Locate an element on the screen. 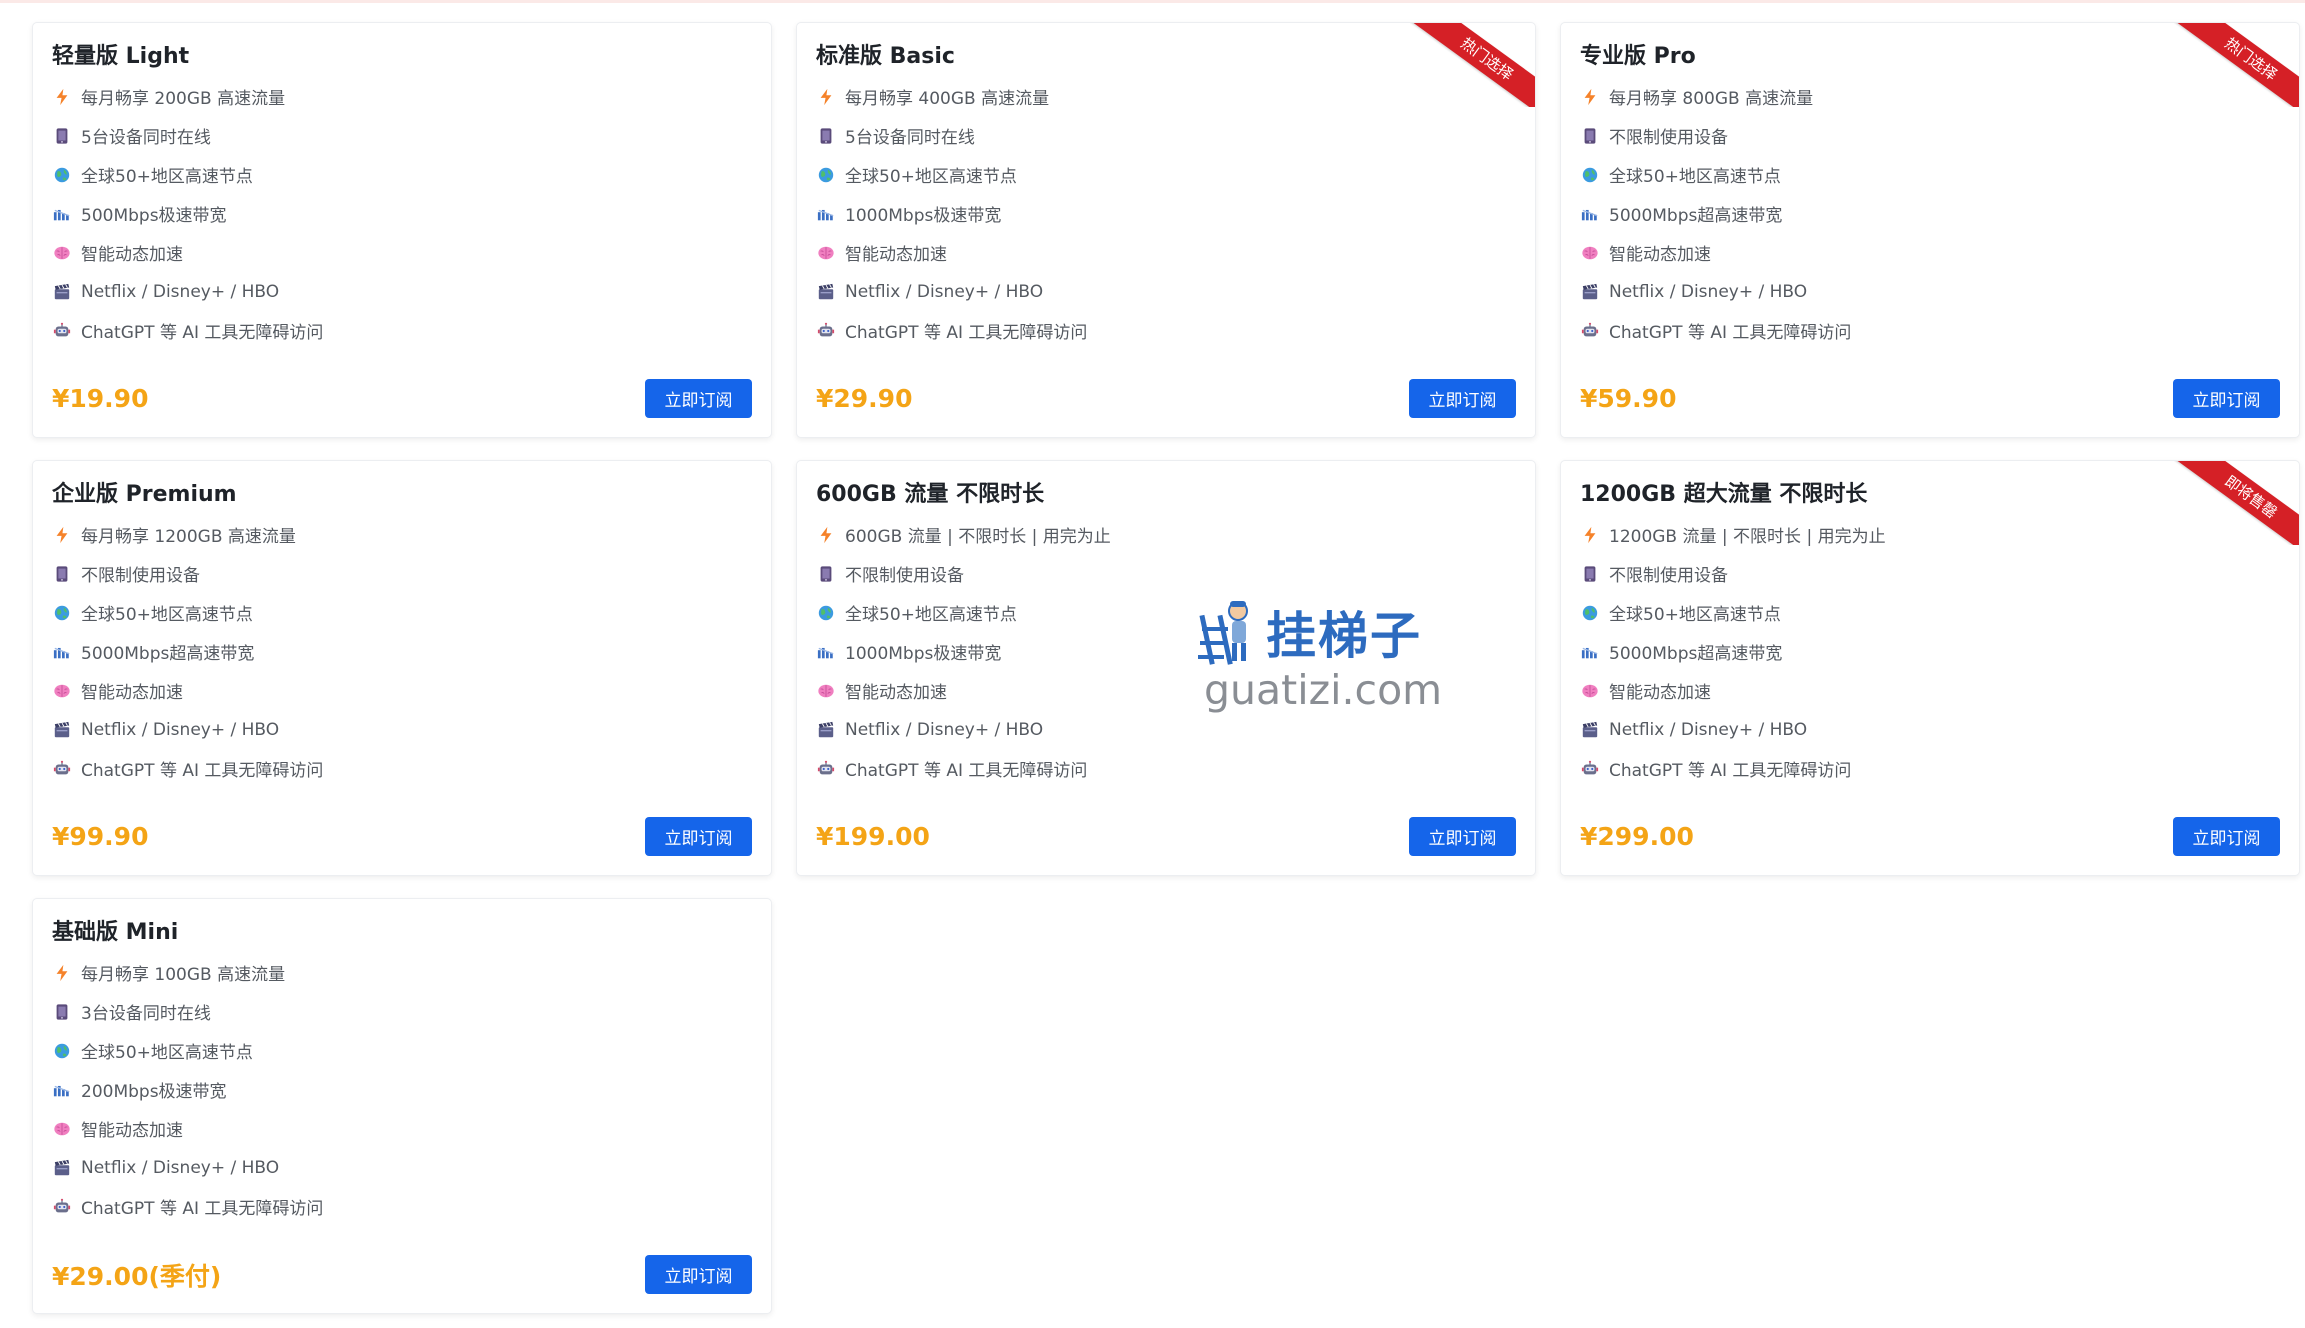 The image size is (2305, 1328). feature-text: 每月畅享 200GB 高速流量 is located at coordinates (183, 99).